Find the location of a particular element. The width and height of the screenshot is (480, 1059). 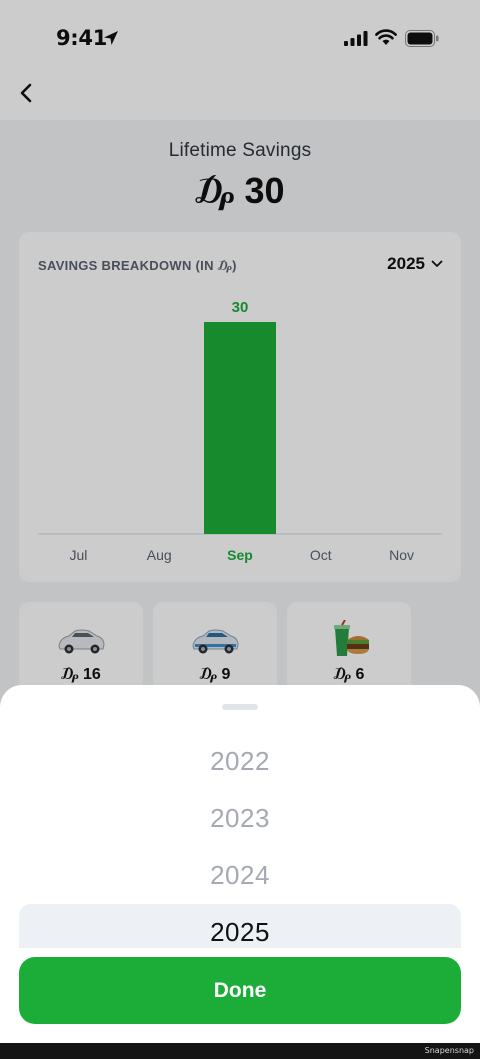

picker-option-2025: 2025 is located at coordinates (240, 932).